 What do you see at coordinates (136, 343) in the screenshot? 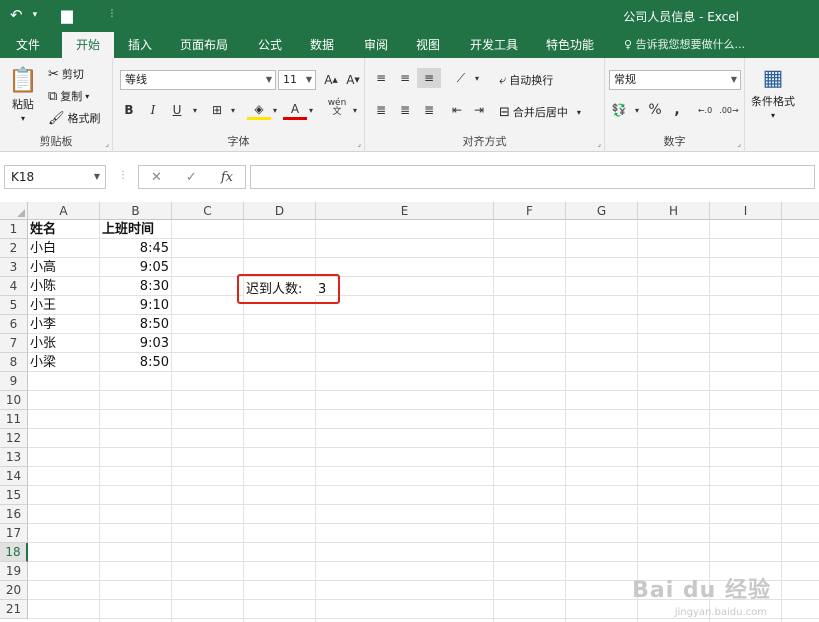
I see `cell-b7: 9:03` at bounding box center [136, 343].